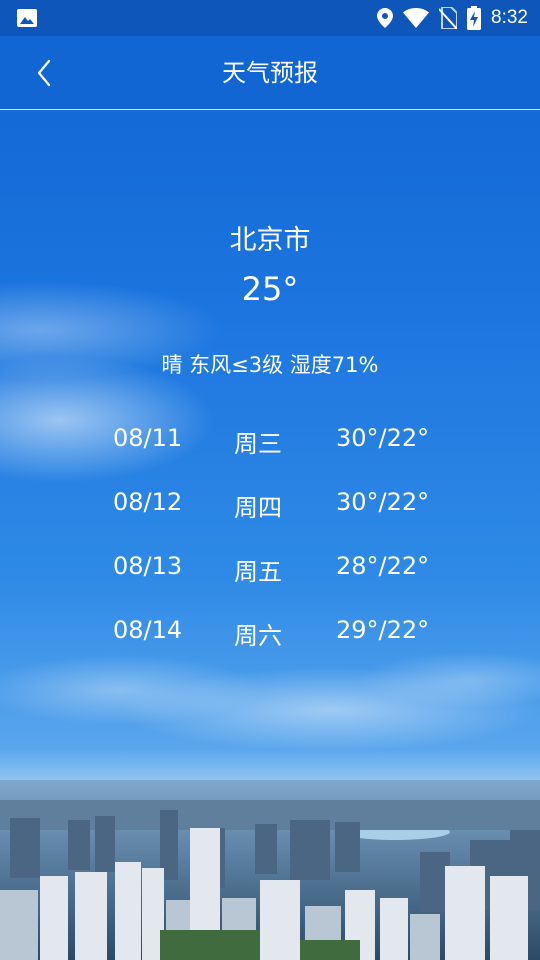 The height and width of the screenshot is (960, 540). Describe the element at coordinates (416, 18) in the screenshot. I see `wifi-icon` at that location.